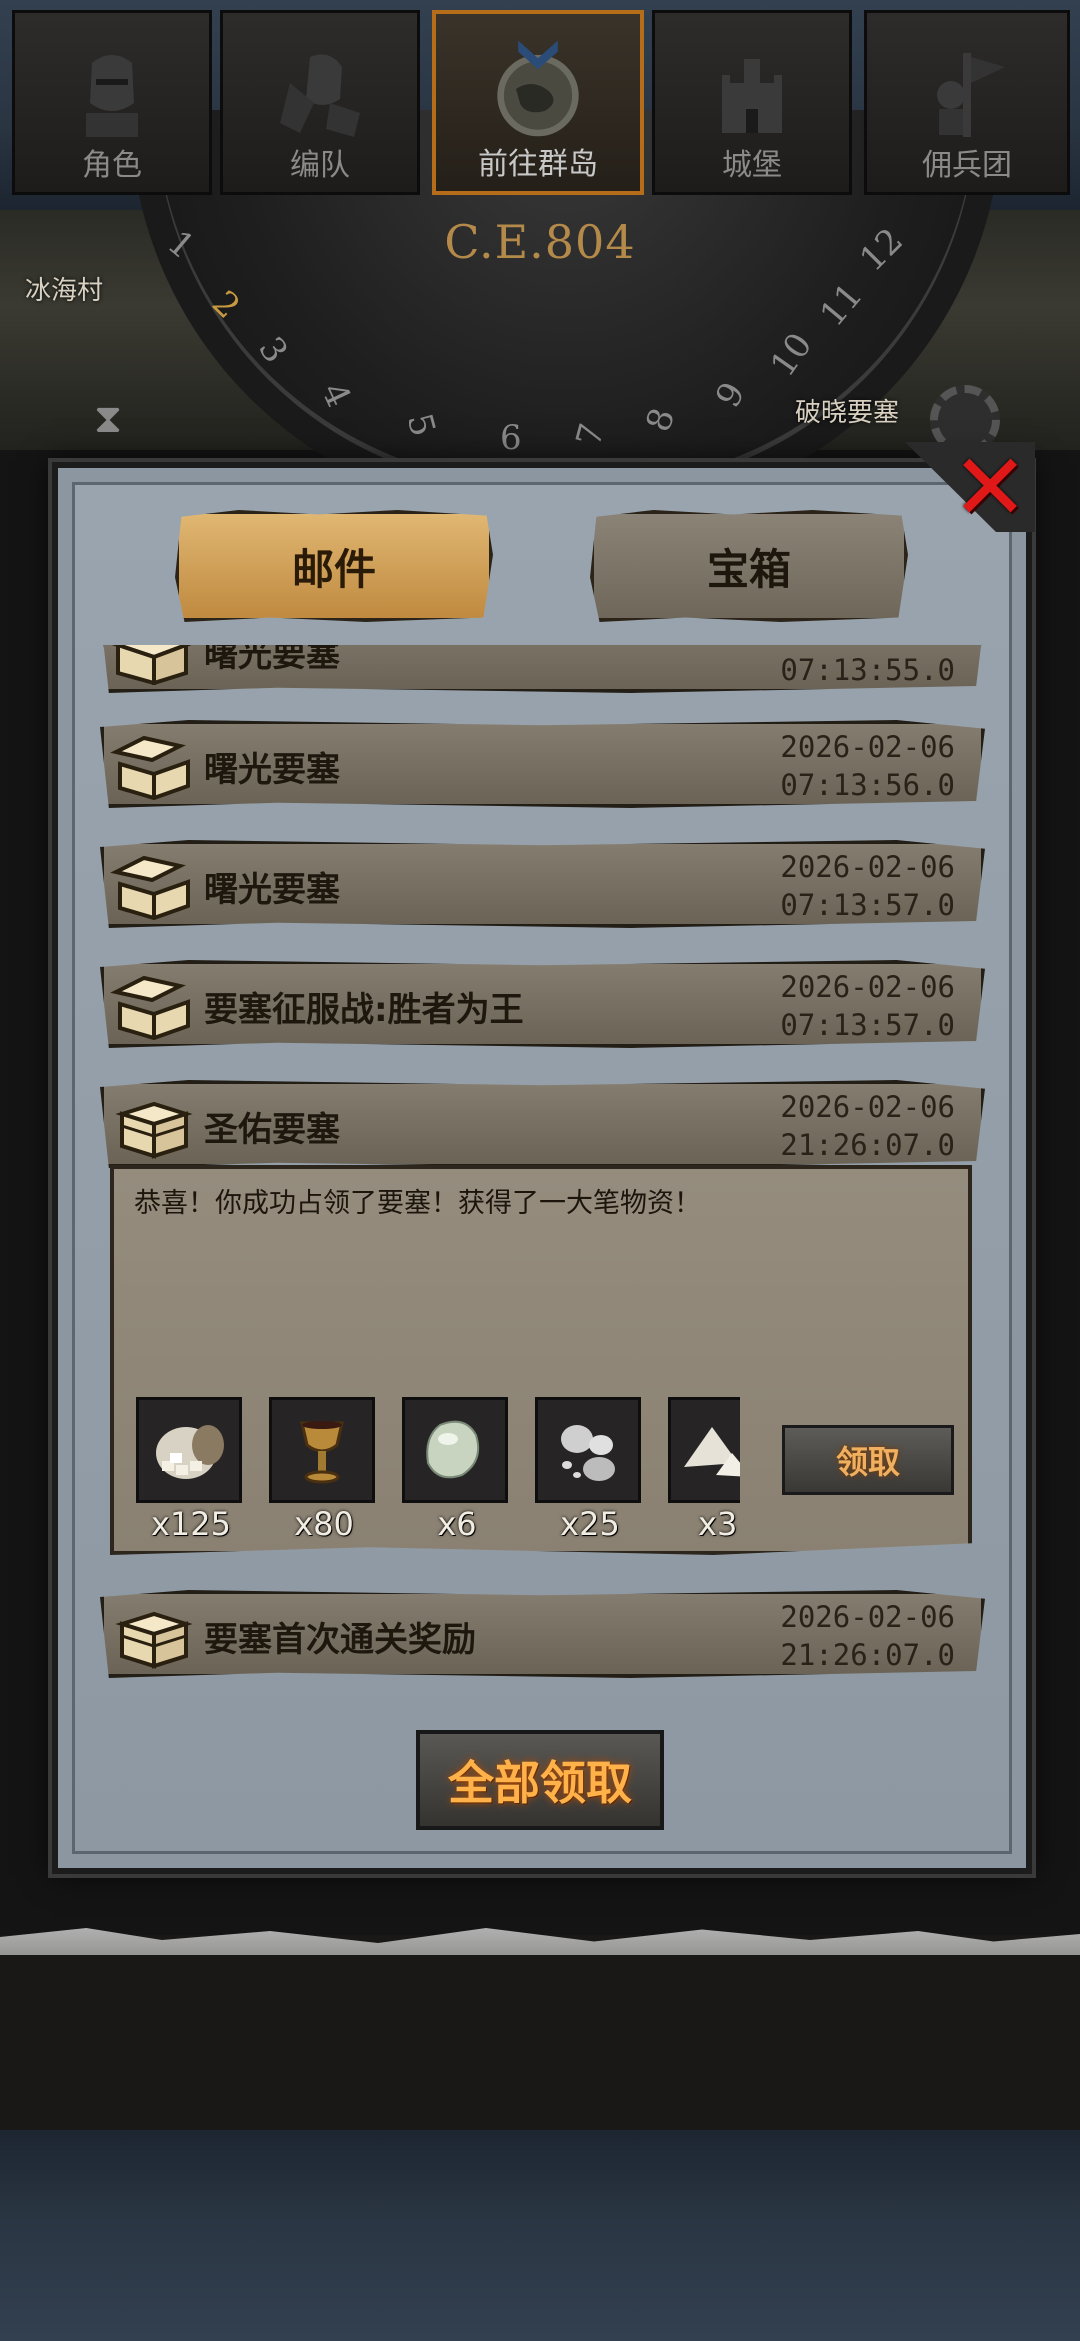  What do you see at coordinates (511, 438) in the screenshot?
I see `dial-number: 6` at bounding box center [511, 438].